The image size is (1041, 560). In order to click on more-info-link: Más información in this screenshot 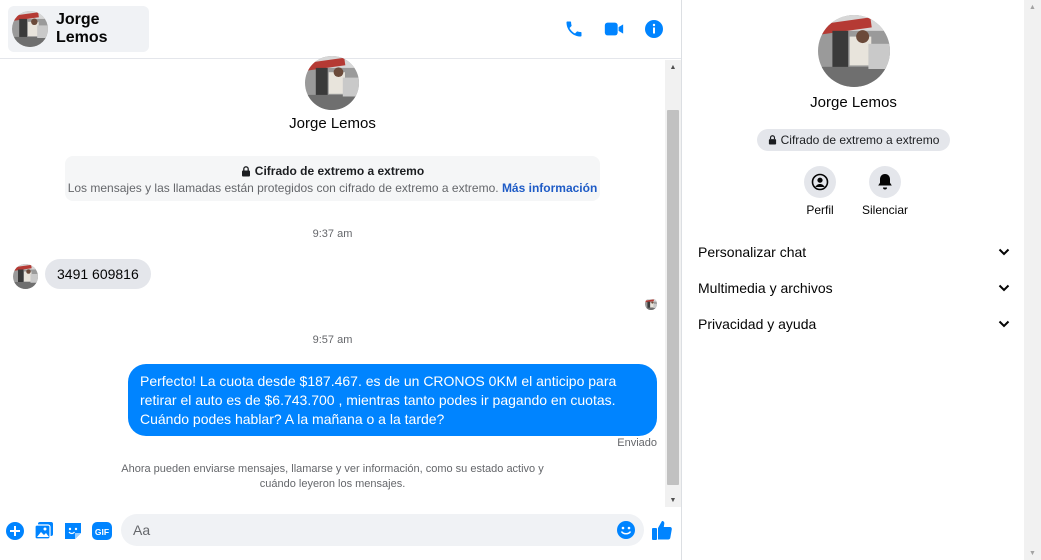, I will do `click(549, 188)`.